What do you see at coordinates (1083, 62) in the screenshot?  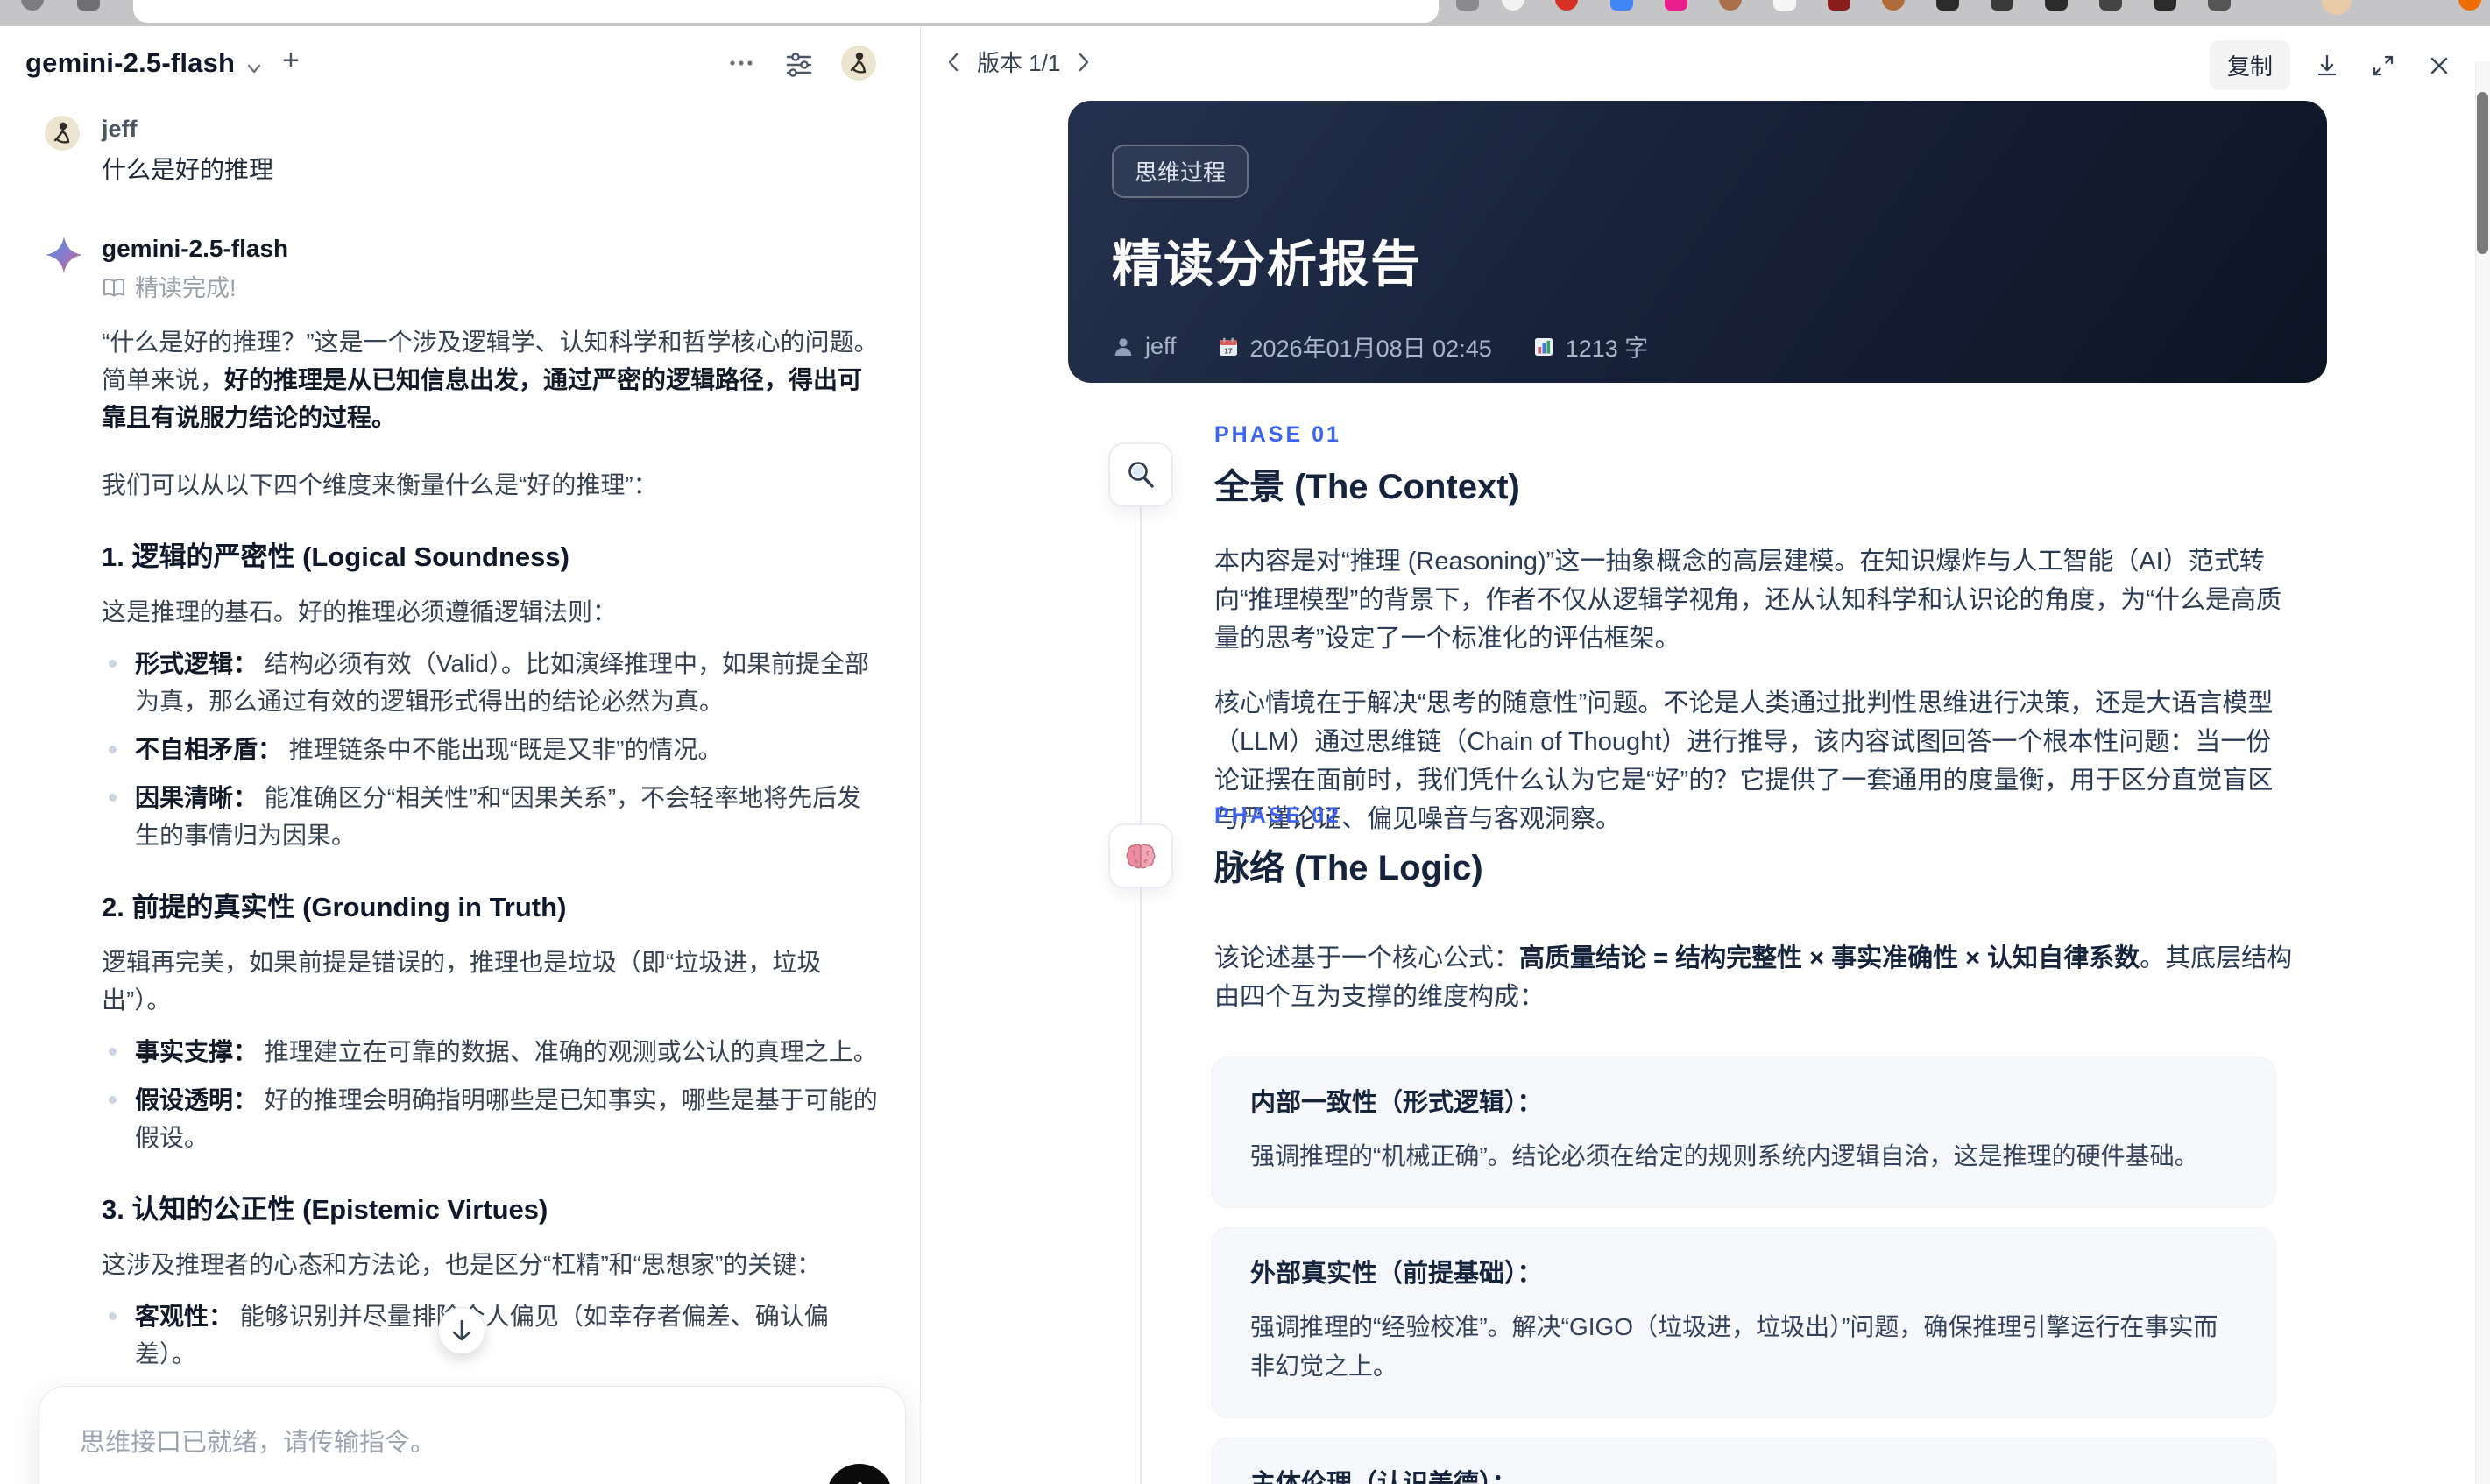 I see `next-version-icon` at bounding box center [1083, 62].